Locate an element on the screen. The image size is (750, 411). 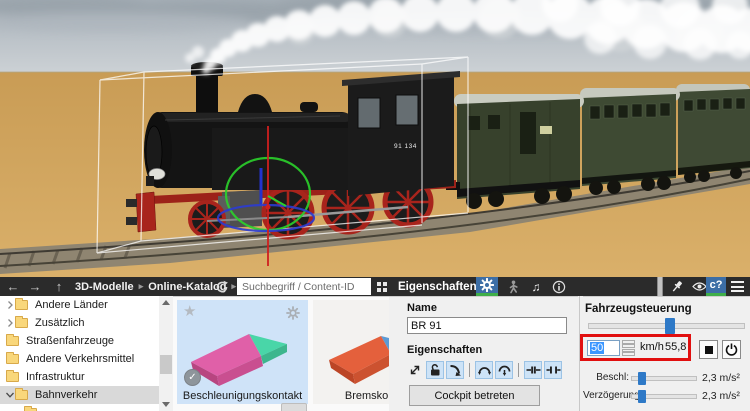
flip-model-button is located at coordinates (415, 370).